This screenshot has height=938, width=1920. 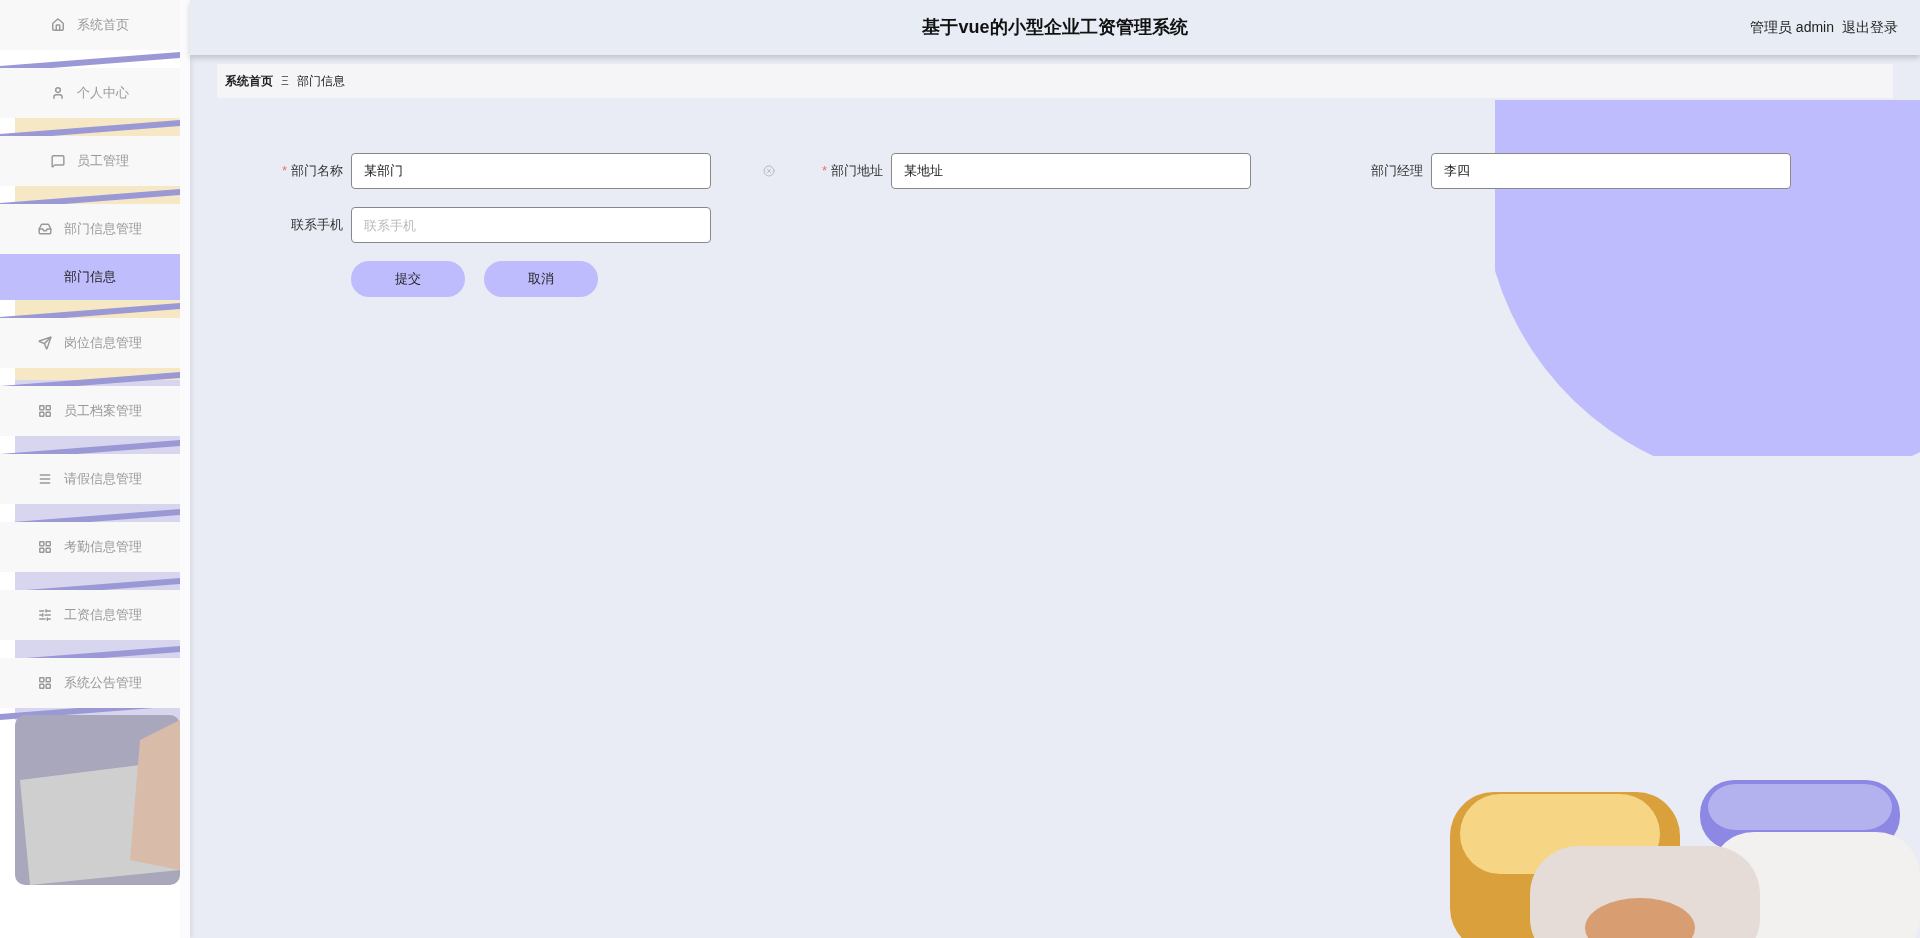 I want to click on window-title: 基于vue的小型企业工资管理系统, so click(x=1055, y=27).